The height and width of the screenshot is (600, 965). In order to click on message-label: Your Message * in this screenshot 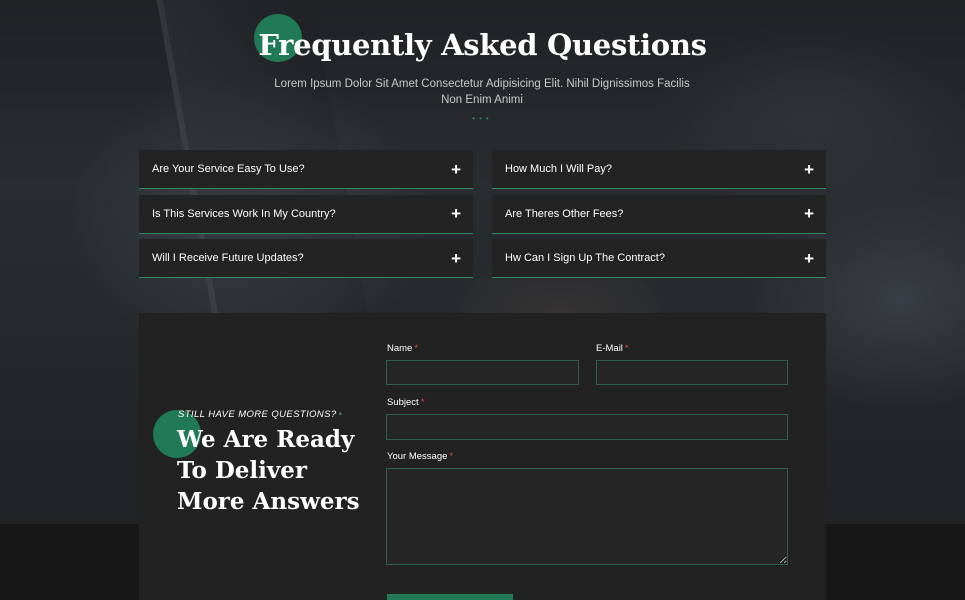, I will do `click(420, 456)`.